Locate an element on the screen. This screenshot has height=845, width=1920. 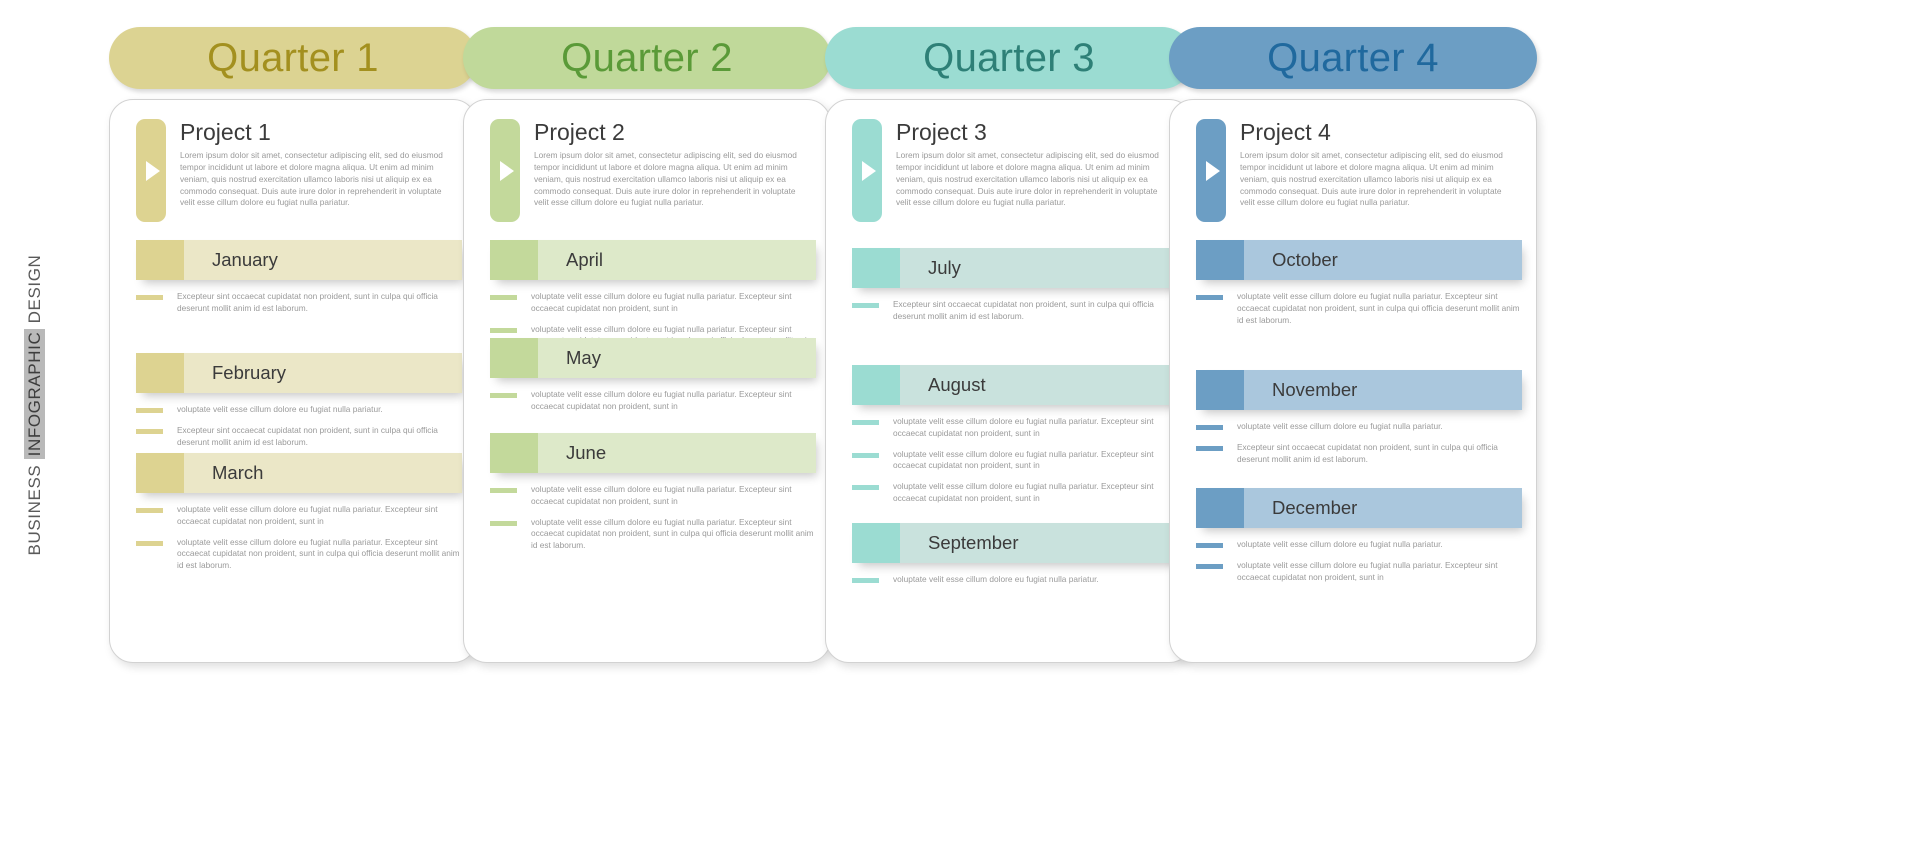
project-title: Project 4 is located at coordinates (1285, 132).